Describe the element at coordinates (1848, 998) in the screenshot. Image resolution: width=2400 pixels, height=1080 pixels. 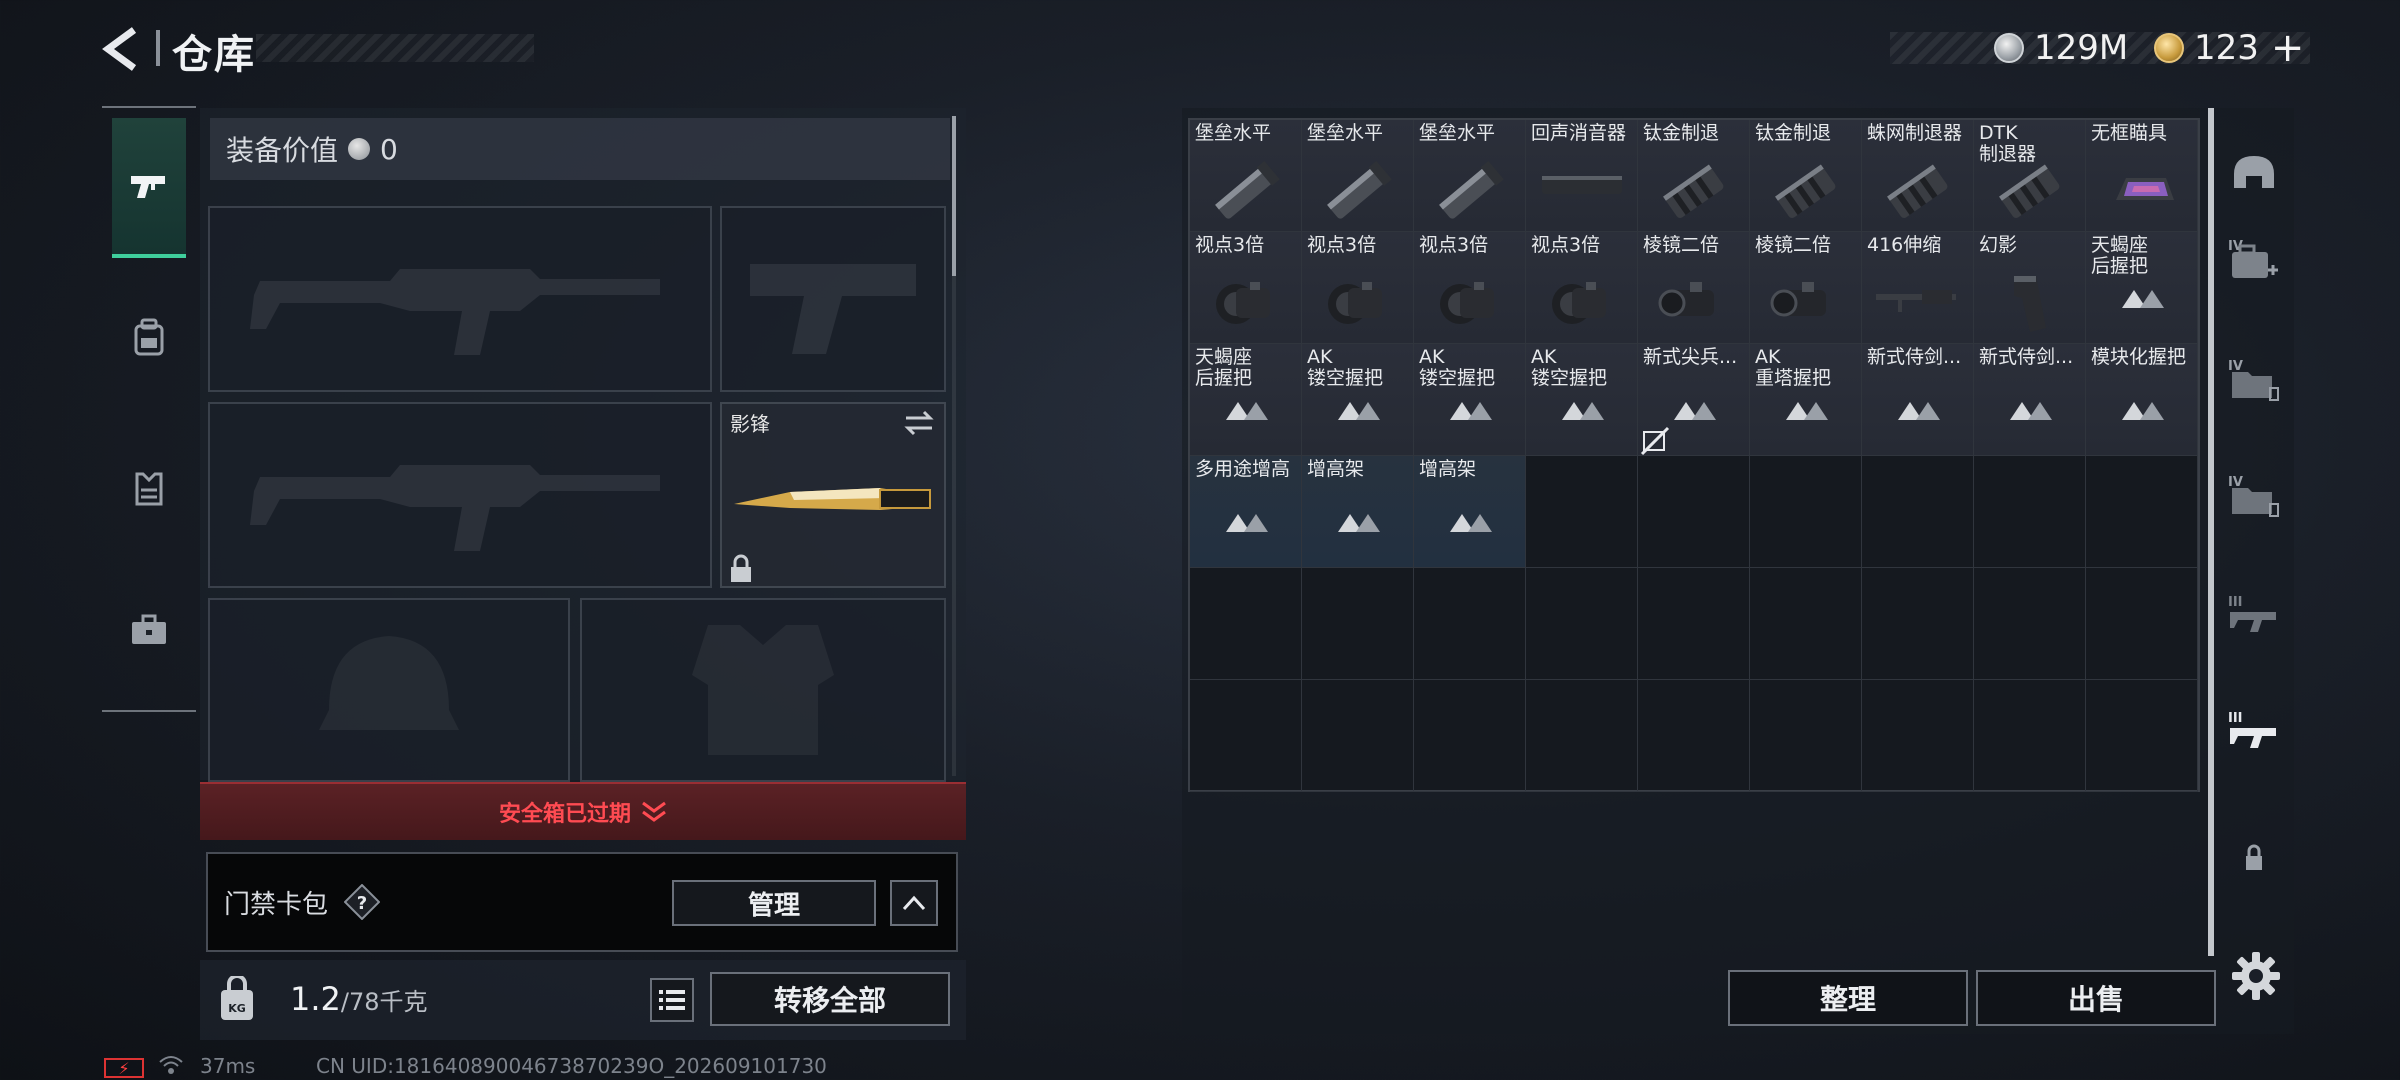
I see `sort-button: 整理` at that location.